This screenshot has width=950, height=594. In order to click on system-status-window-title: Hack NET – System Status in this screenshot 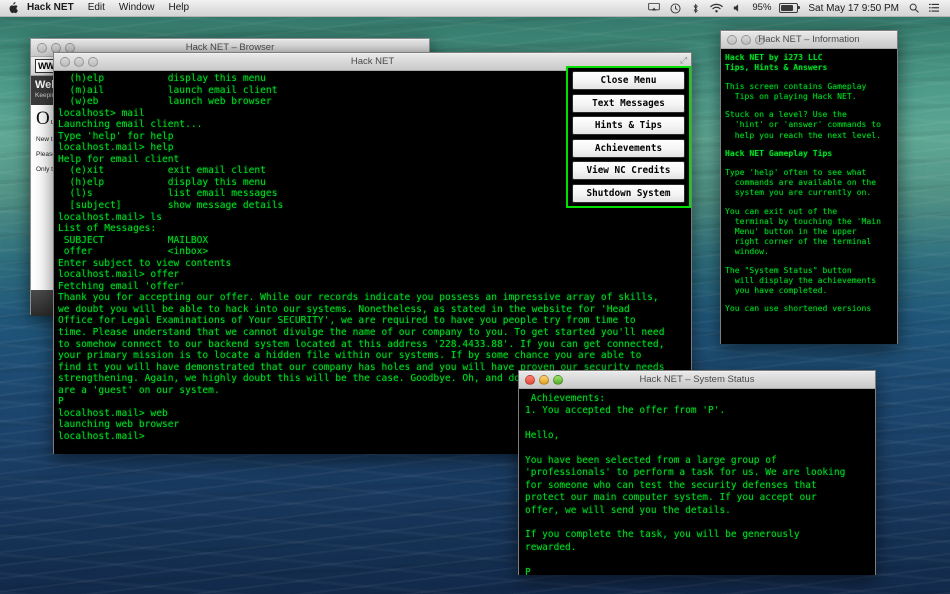, I will do `click(697, 379)`.